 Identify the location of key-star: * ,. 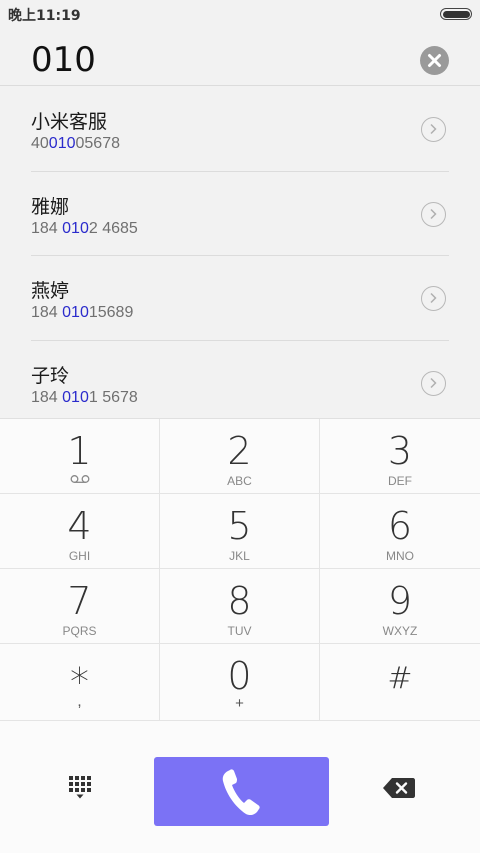
(80, 682).